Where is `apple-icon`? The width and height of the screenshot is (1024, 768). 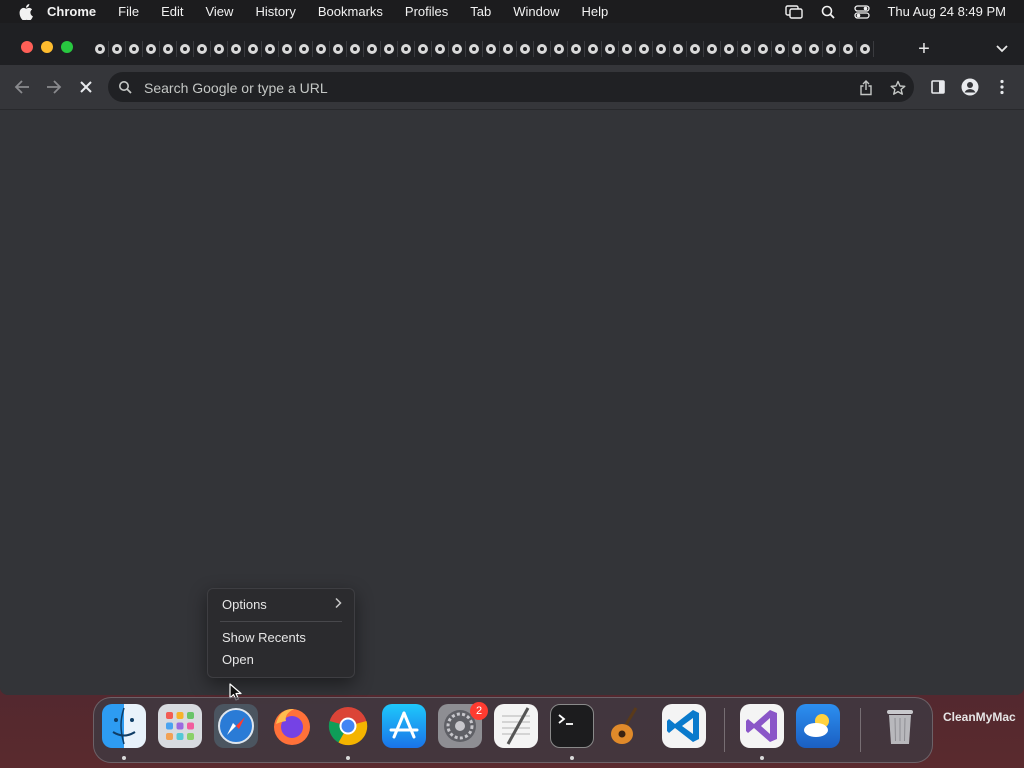 apple-icon is located at coordinates (26, 11).